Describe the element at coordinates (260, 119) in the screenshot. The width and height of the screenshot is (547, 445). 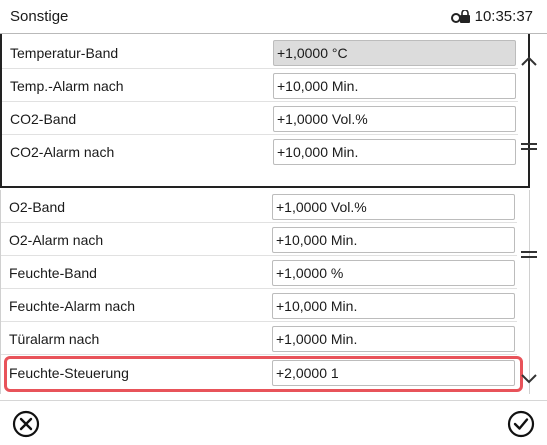
I see `row-co2-band: CO2-Band +1,0000 Vol.%` at that location.